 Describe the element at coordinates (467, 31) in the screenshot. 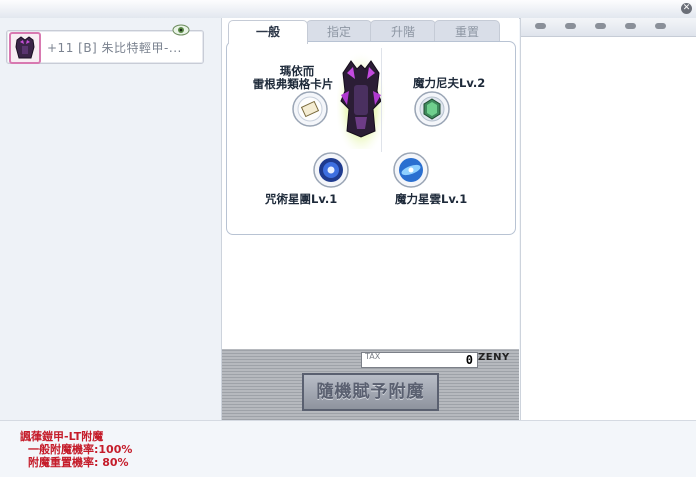

I see `tab-reset: 重置` at that location.